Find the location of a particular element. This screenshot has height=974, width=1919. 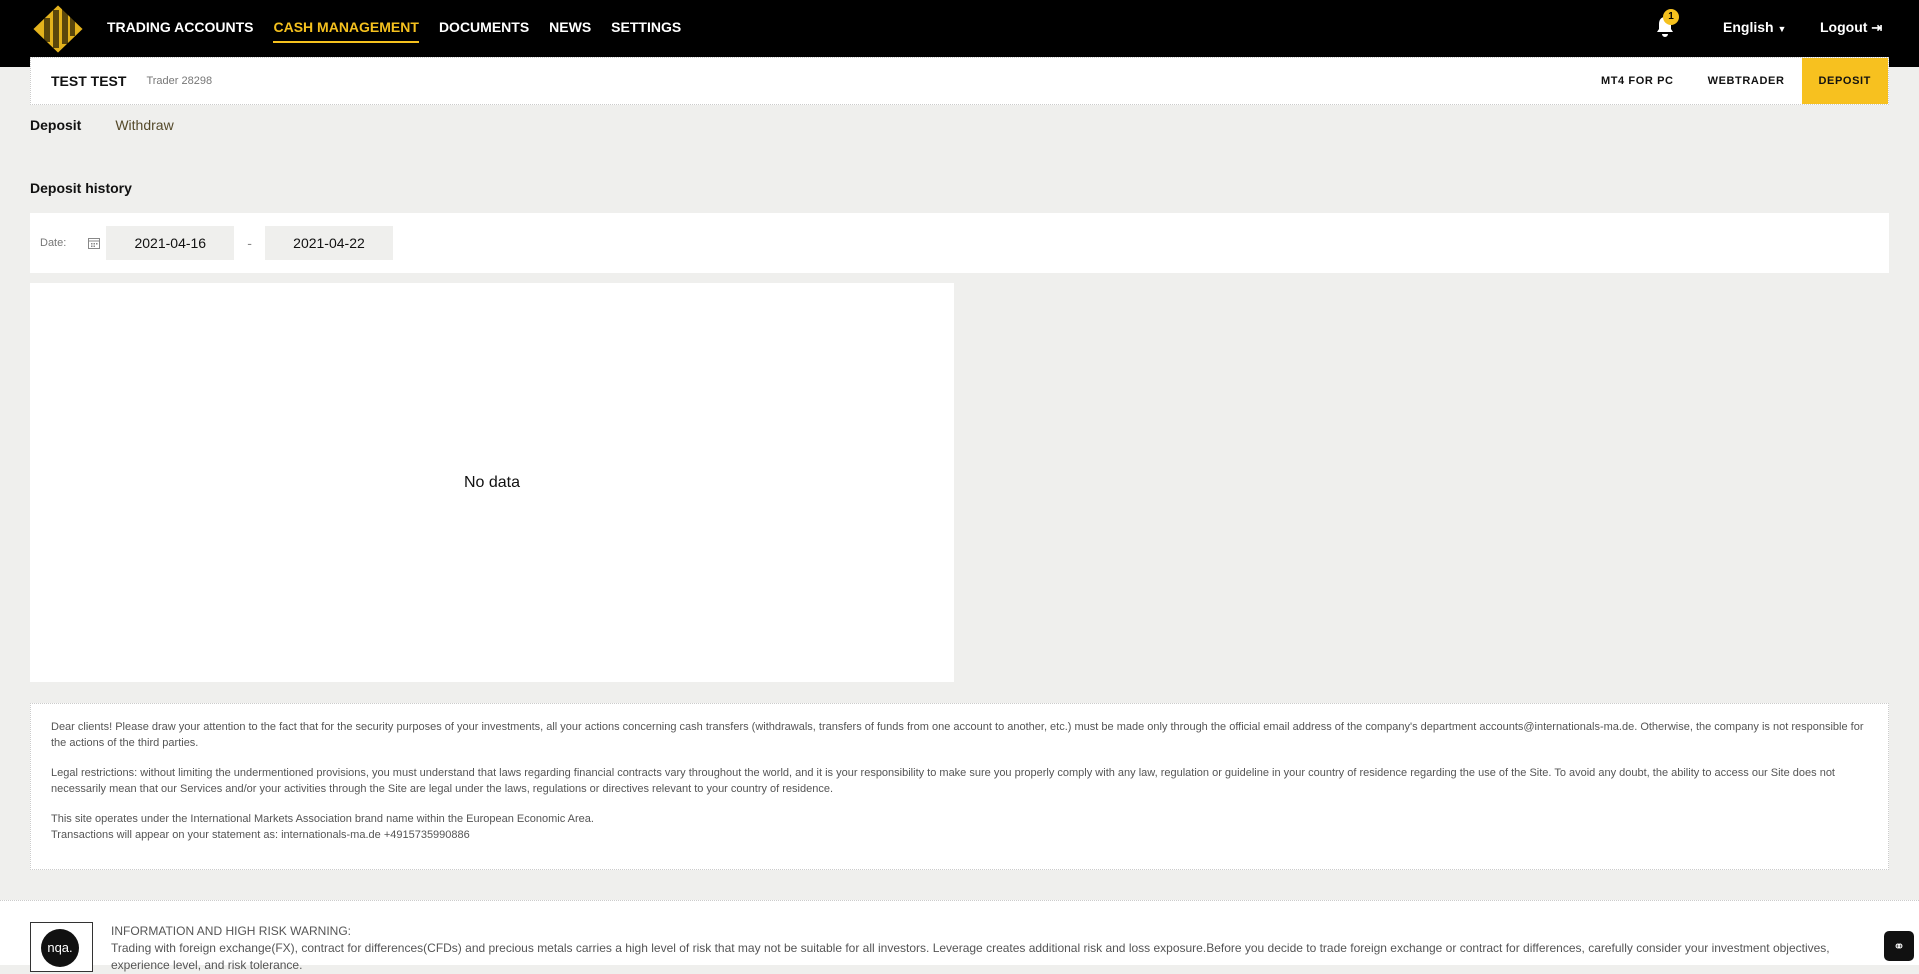

nav-trading-accounts: TRADING ACCOUNTS is located at coordinates (180, 31).